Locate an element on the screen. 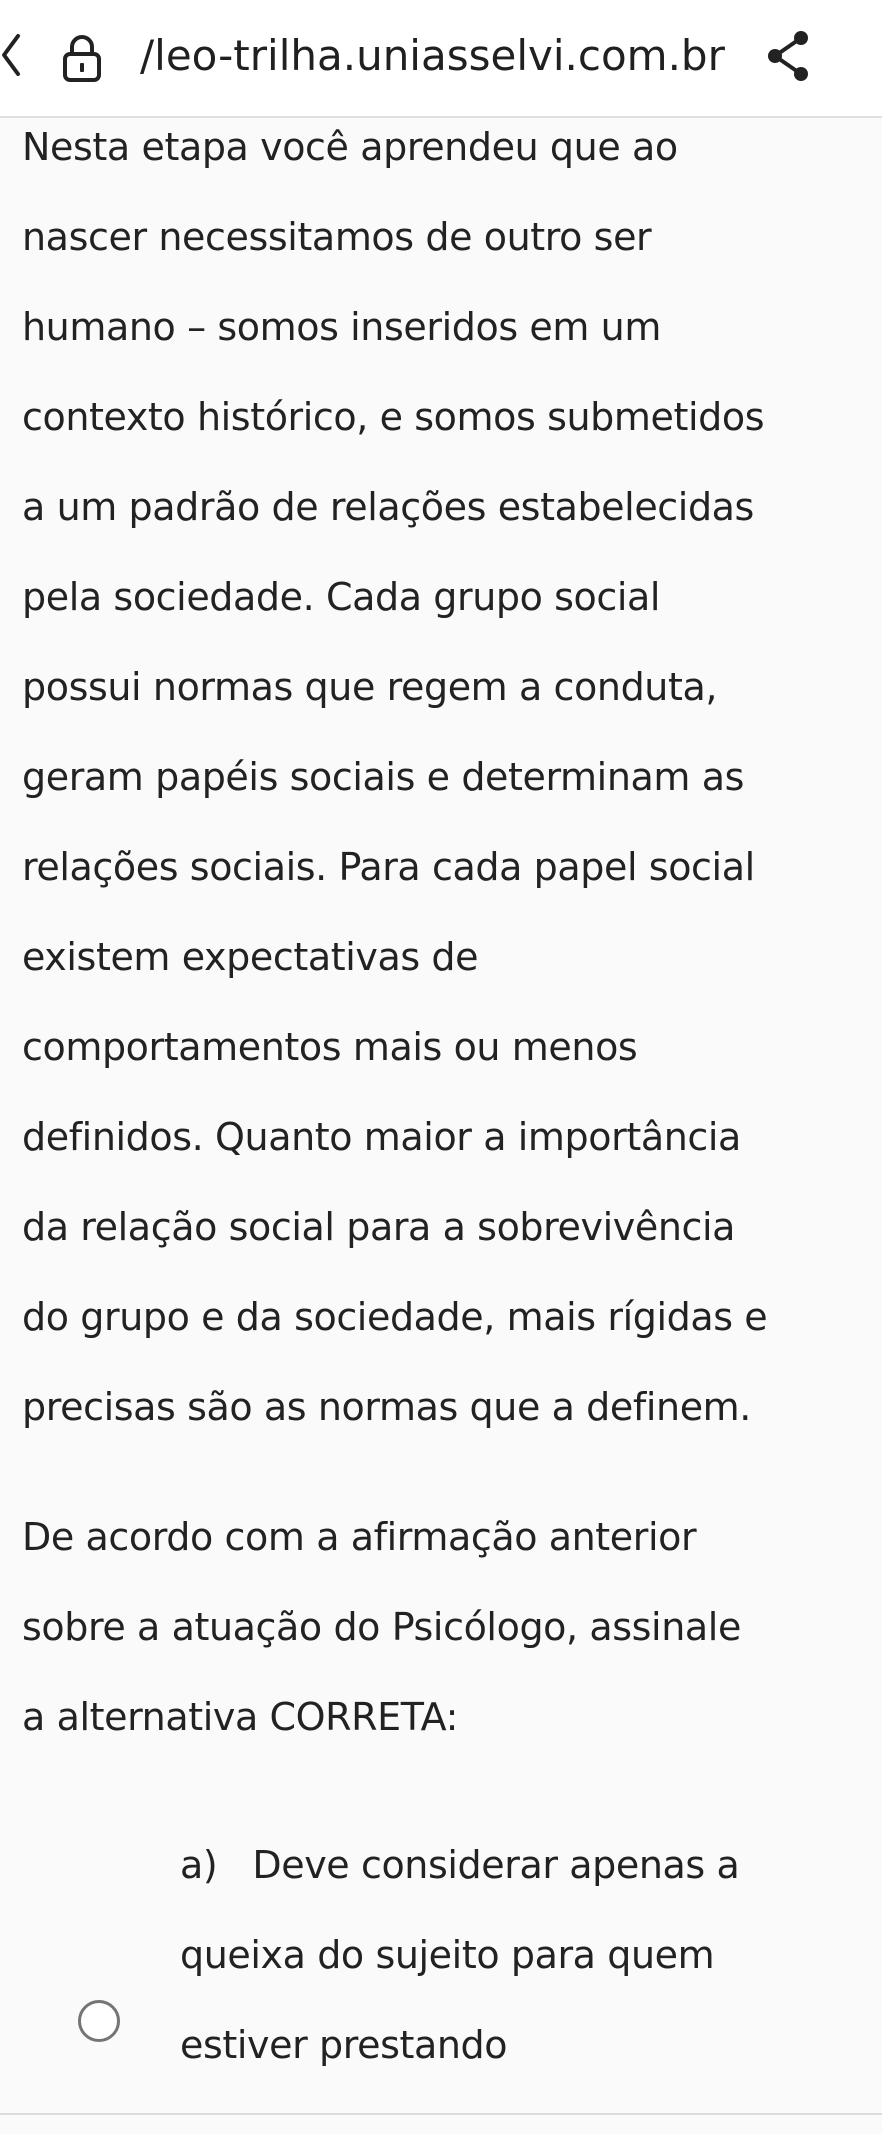 This screenshot has width=882, height=2134. passage-line: do grupo e da sociedade, mais rígidas e is located at coordinates (395, 1317).